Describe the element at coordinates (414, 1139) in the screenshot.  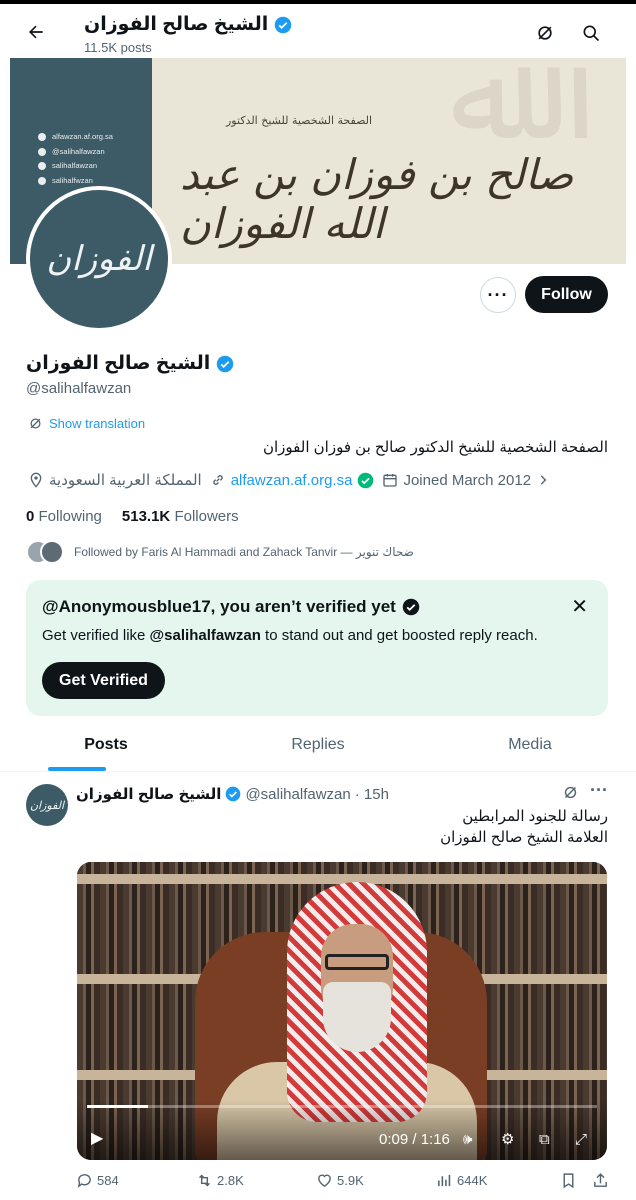
I see `video-time: 0:09 / 1:16` at that location.